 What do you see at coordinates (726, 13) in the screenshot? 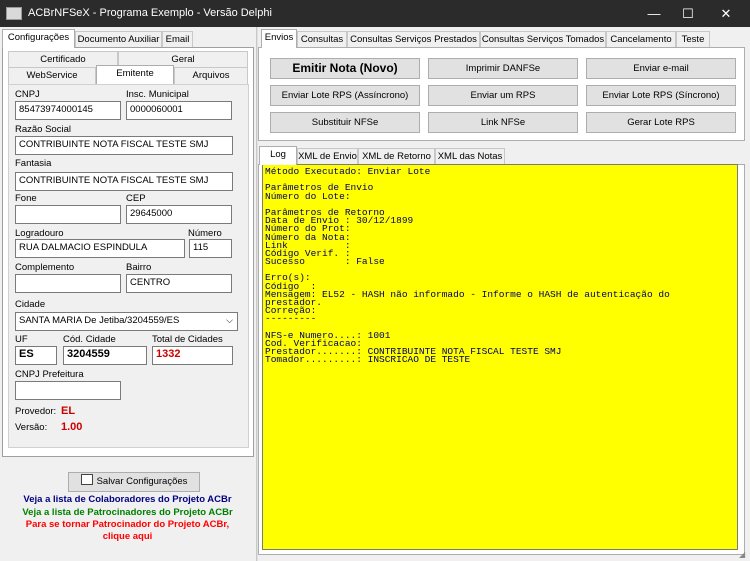
I see `close-button: ✕` at bounding box center [726, 13].